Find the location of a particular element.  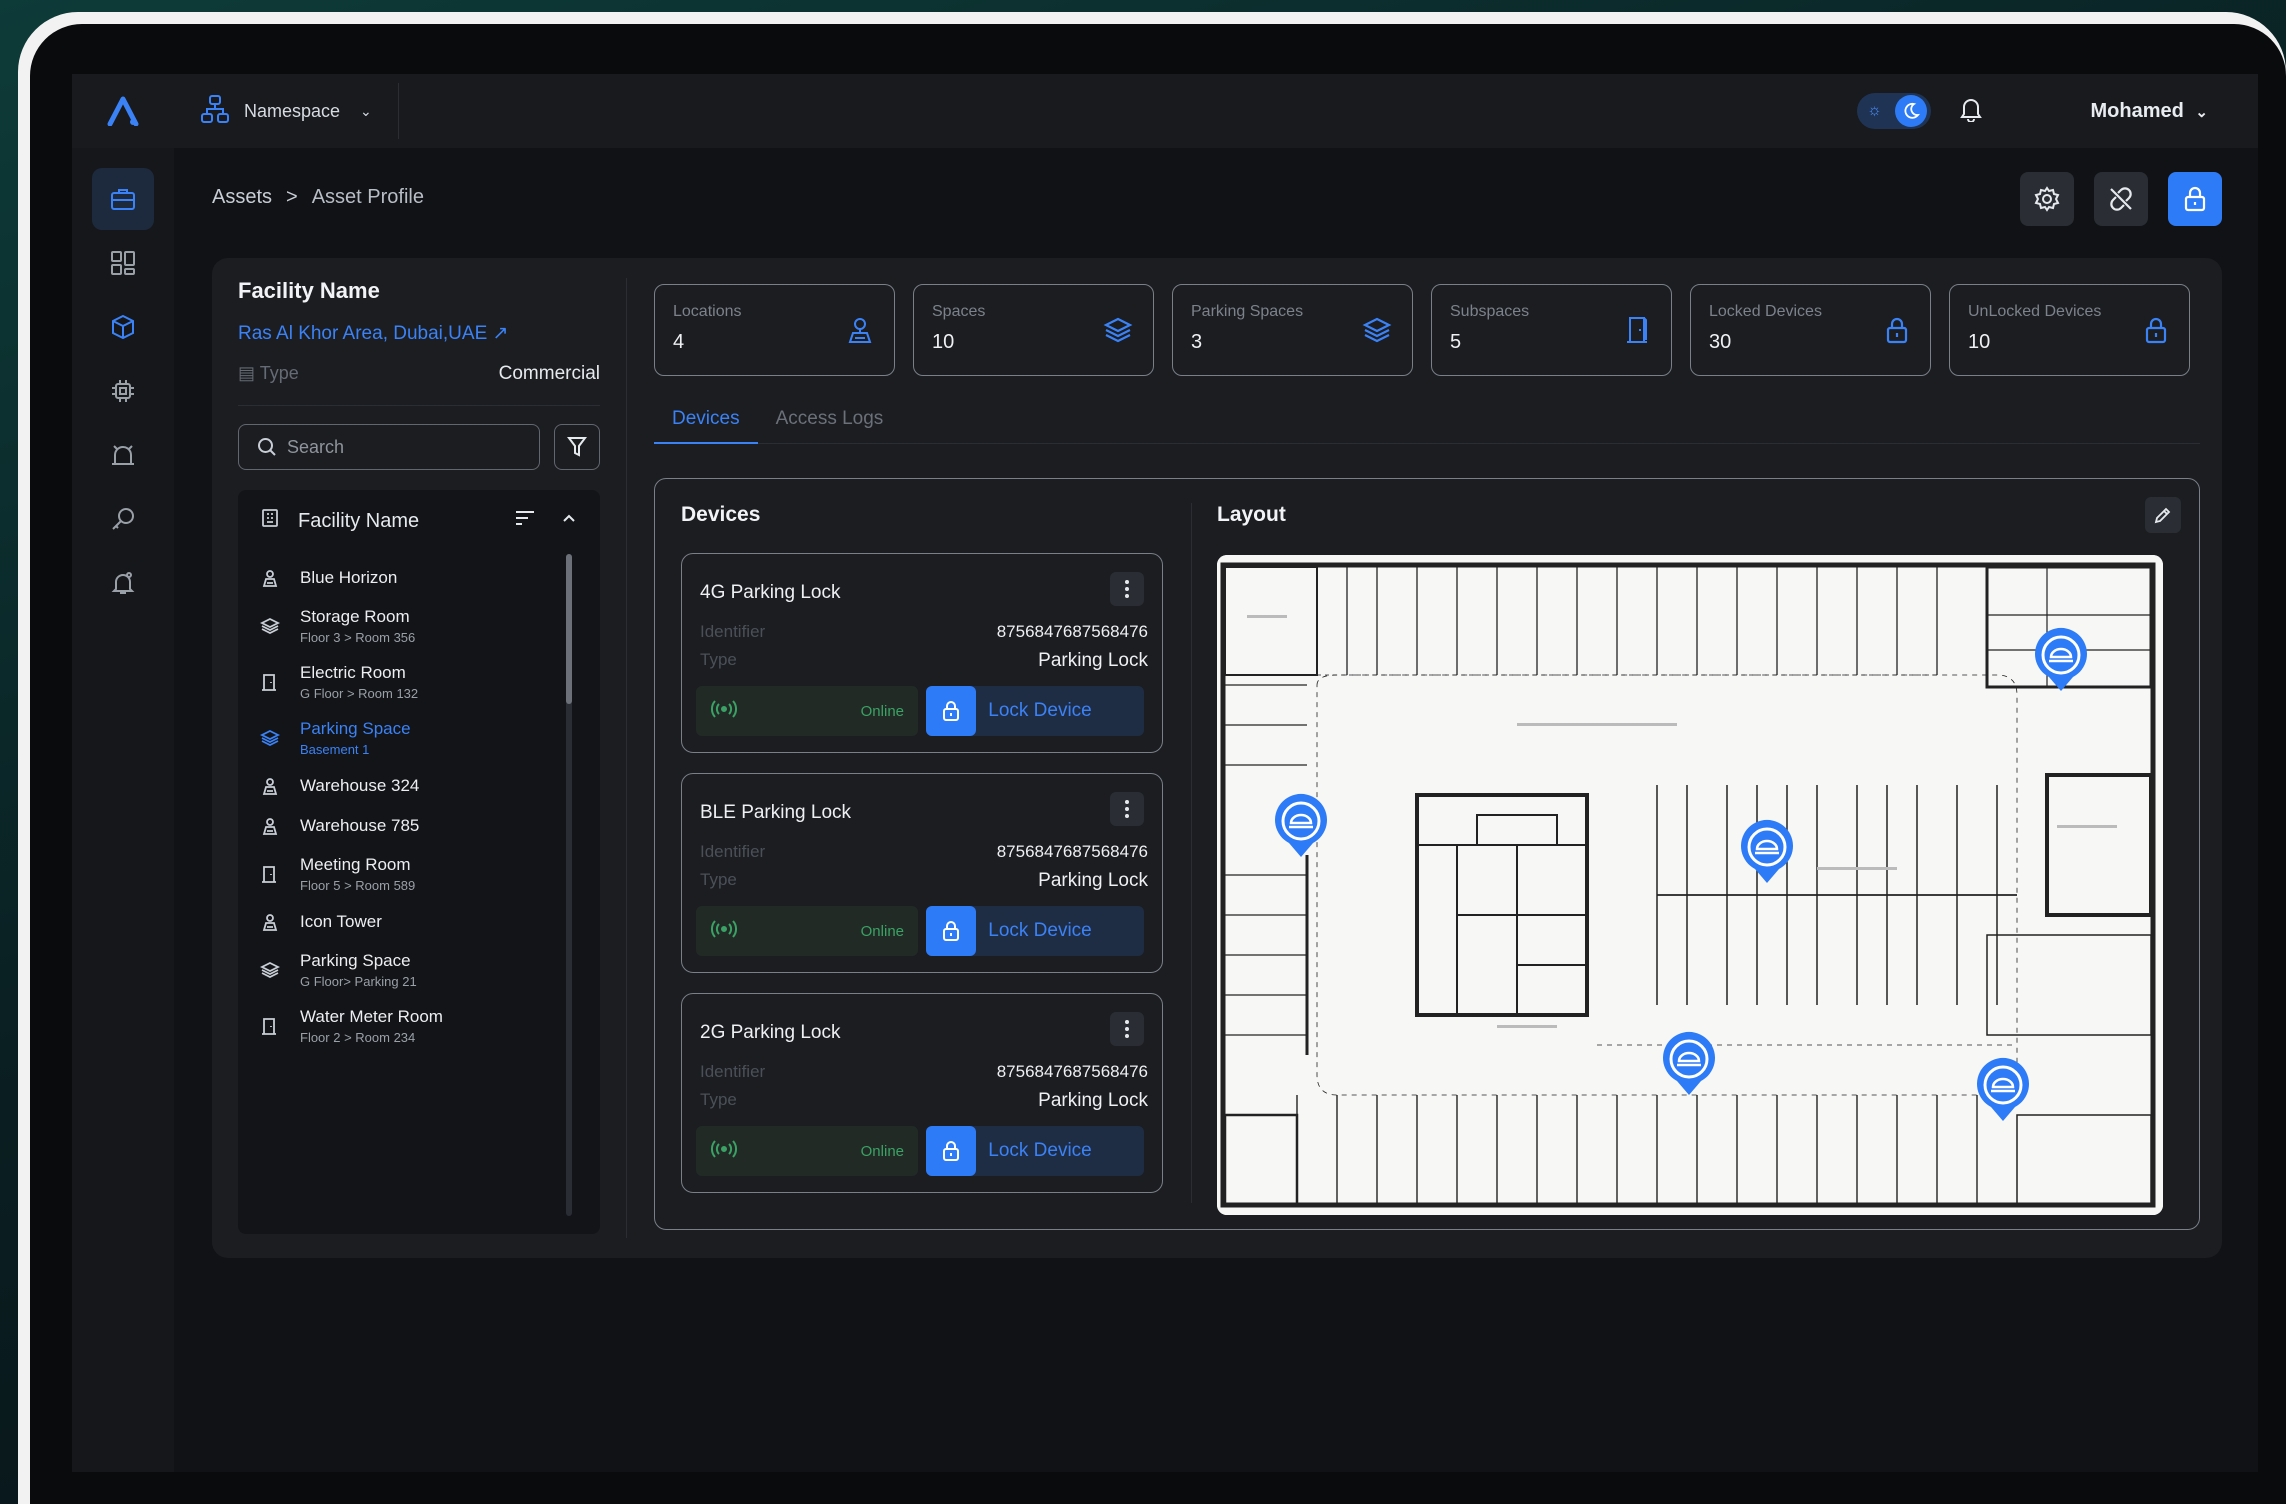

tree-item: Water Meter Room Floor 2 > Room 234 is located at coordinates (410, 1026).